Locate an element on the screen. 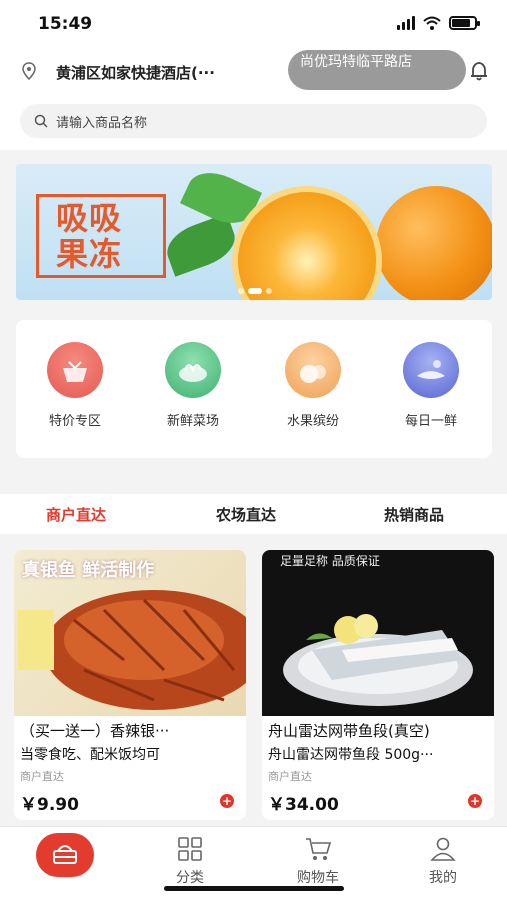 The width and height of the screenshot is (507, 900). category-label: 每日一鲜 is located at coordinates (430, 421).